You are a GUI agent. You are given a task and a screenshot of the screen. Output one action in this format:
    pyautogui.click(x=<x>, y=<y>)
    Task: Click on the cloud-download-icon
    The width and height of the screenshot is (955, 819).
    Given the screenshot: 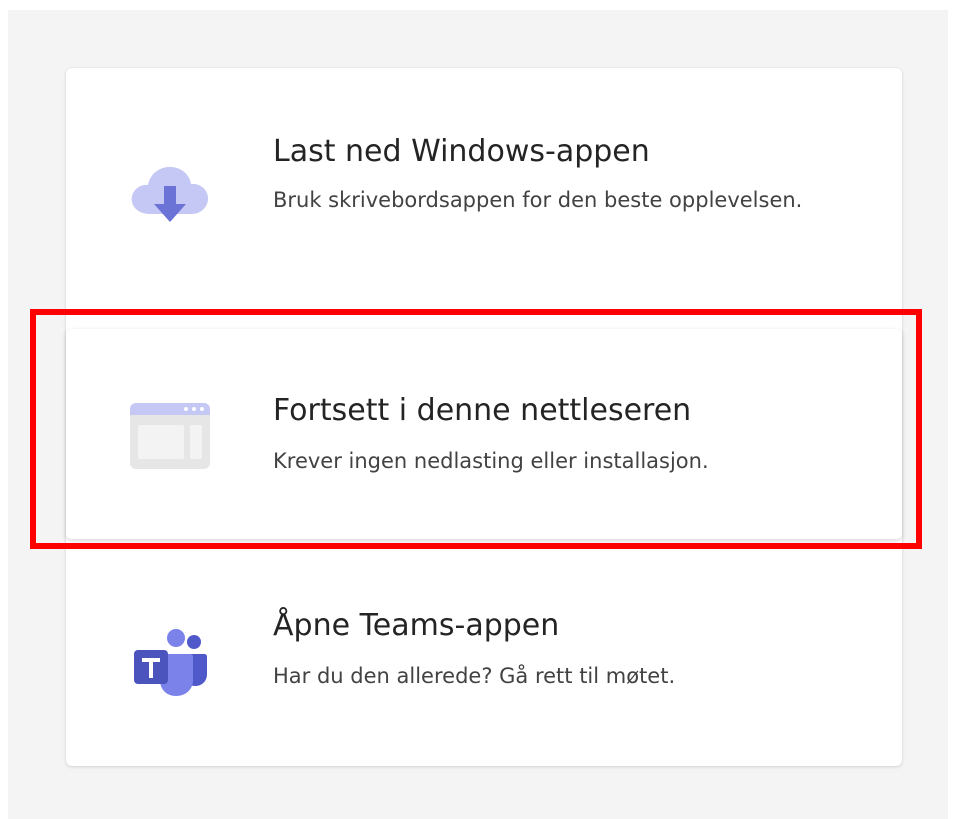 What is the action you would take?
    pyautogui.click(x=170, y=194)
    